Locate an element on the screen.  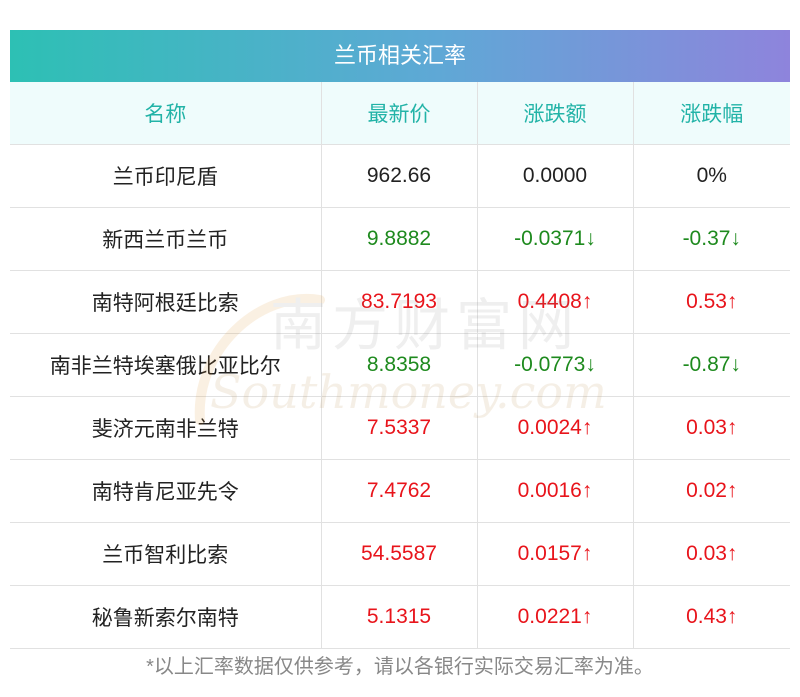
table-row: 斐济元南非兰特 7.5337 0.0024↑ 0.03↑ is located at coordinates (400, 428).